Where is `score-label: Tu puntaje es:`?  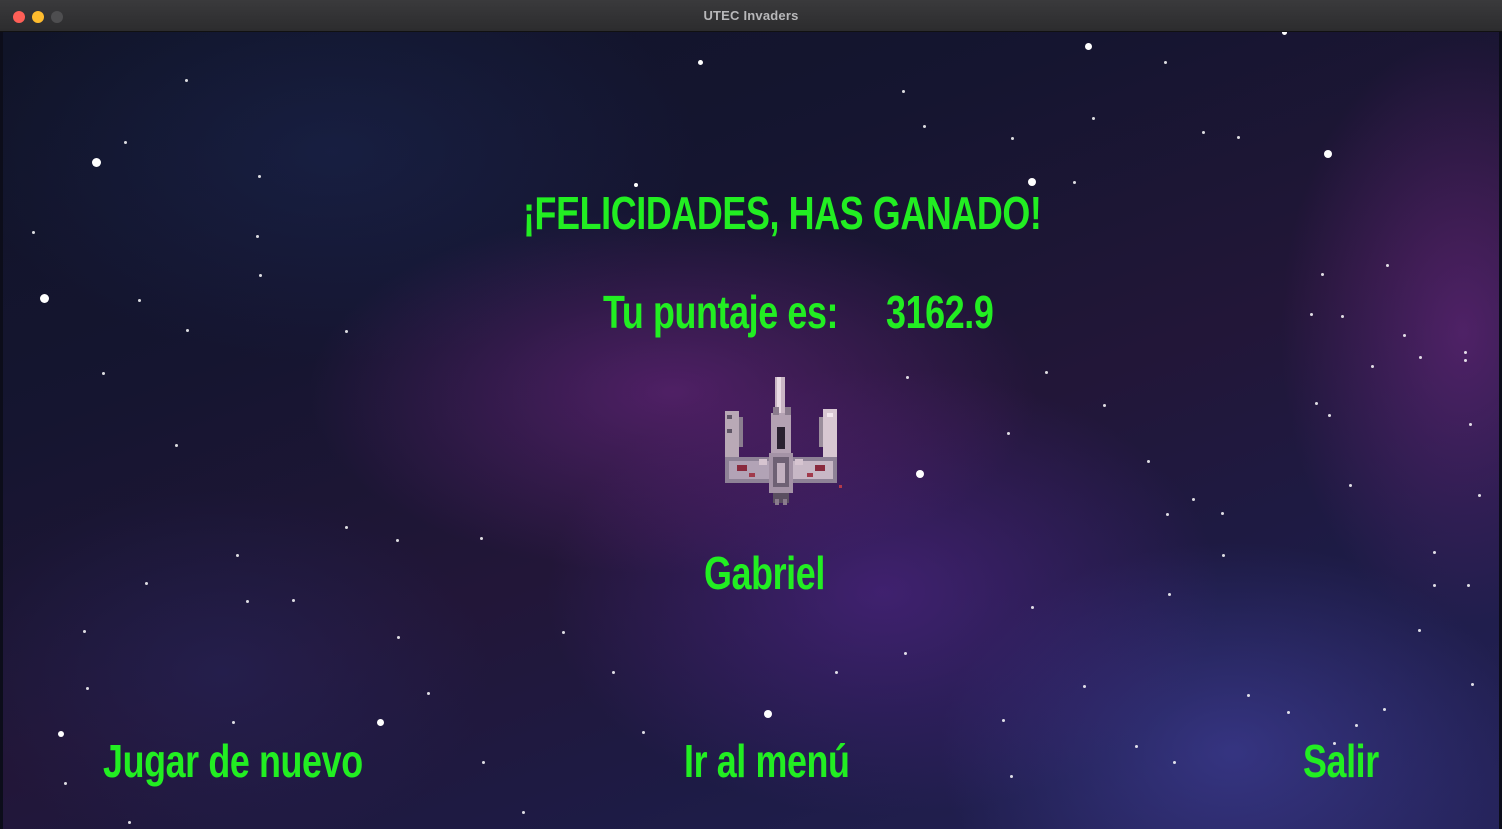
score-label: Tu puntaje es: is located at coordinates (721, 312).